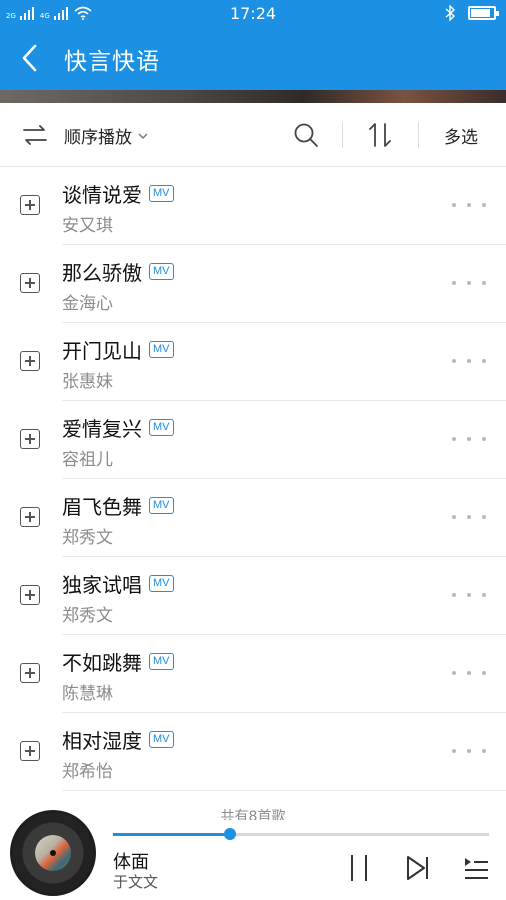 The image size is (506, 900). Describe the element at coordinates (102, 273) in the screenshot. I see `song-title: 那么骄傲` at that location.